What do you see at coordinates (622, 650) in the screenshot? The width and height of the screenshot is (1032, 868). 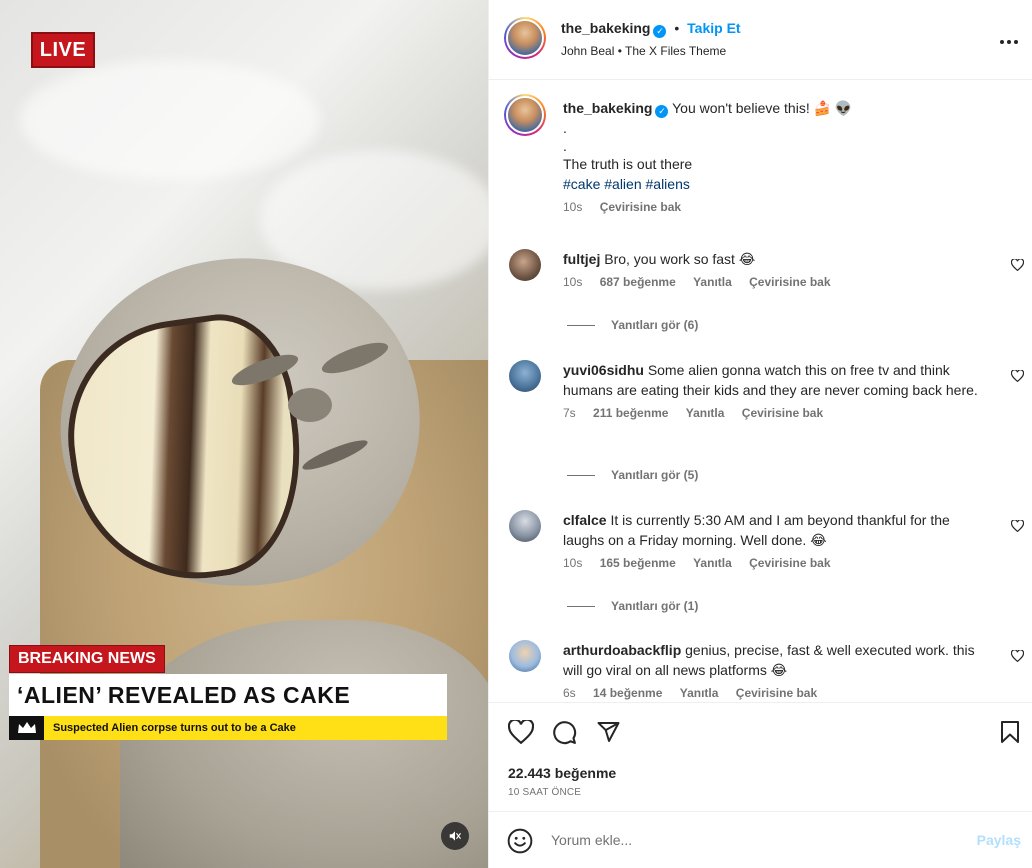 I see `commenter-username: arthurdoabackflip` at bounding box center [622, 650].